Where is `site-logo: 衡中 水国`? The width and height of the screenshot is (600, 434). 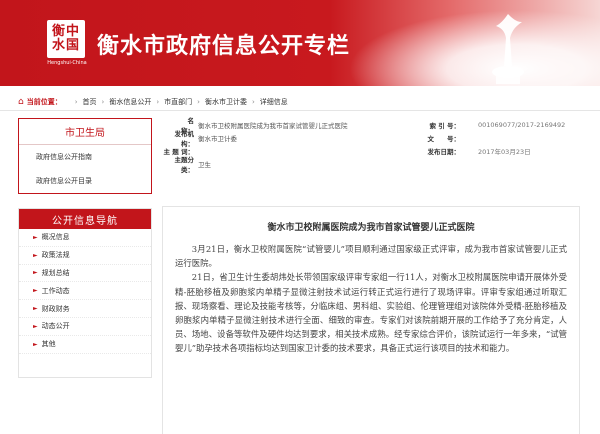
site-logo: 衡中 水国 is located at coordinates (66, 39).